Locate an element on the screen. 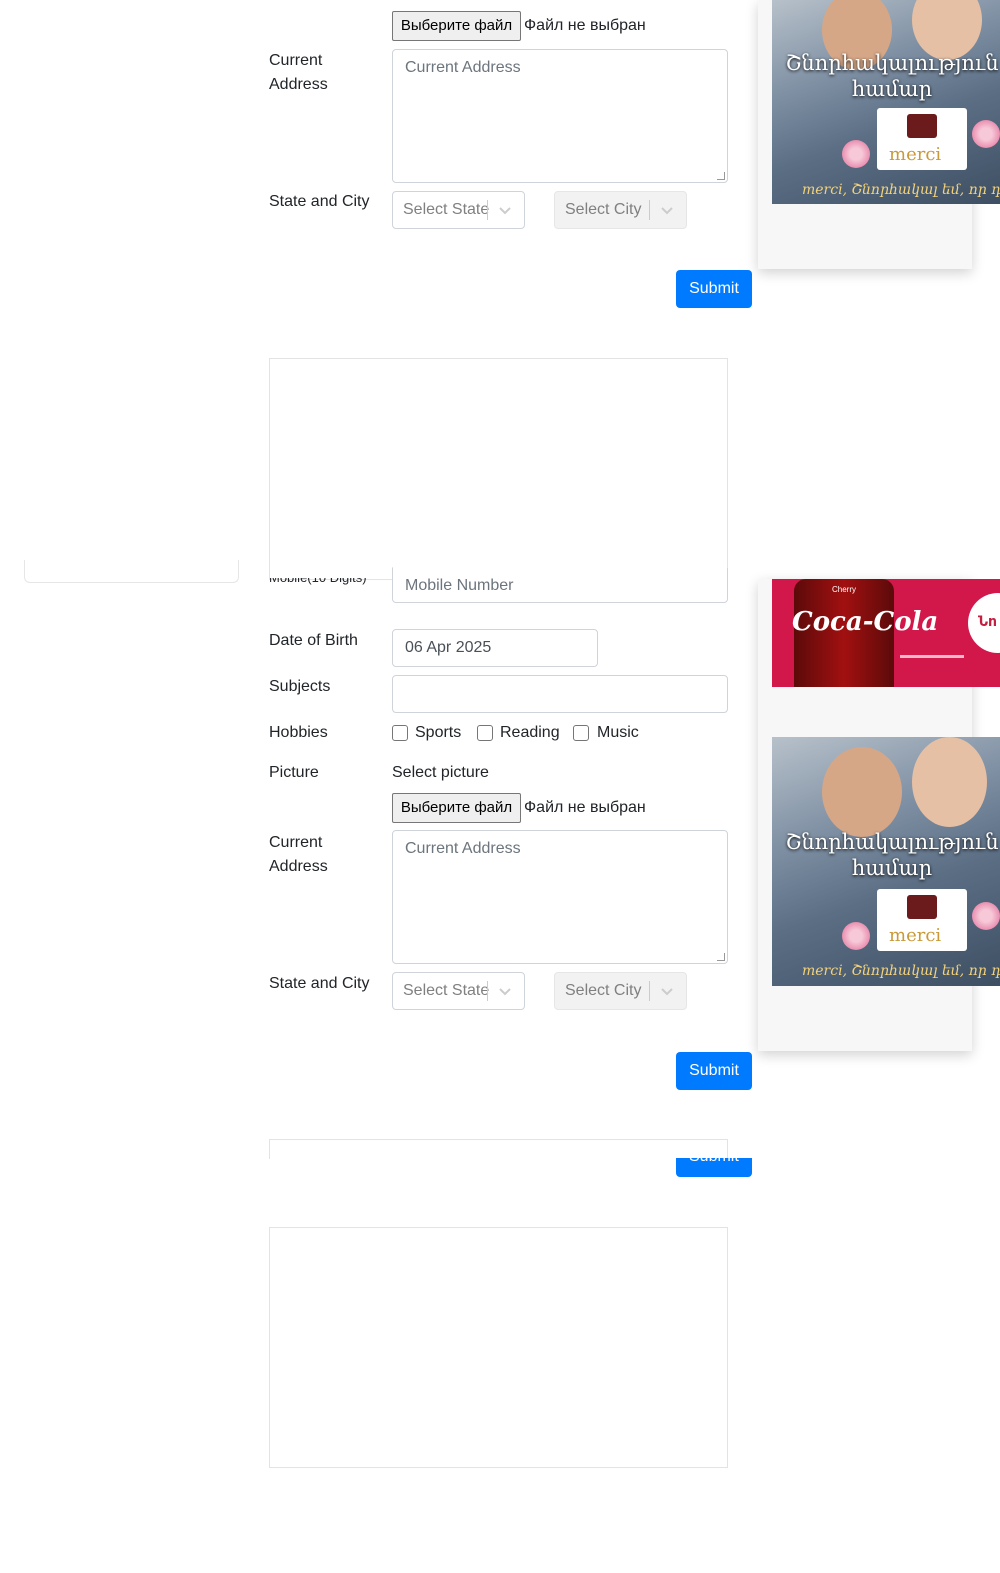  picture-label: Picture is located at coordinates (294, 772).